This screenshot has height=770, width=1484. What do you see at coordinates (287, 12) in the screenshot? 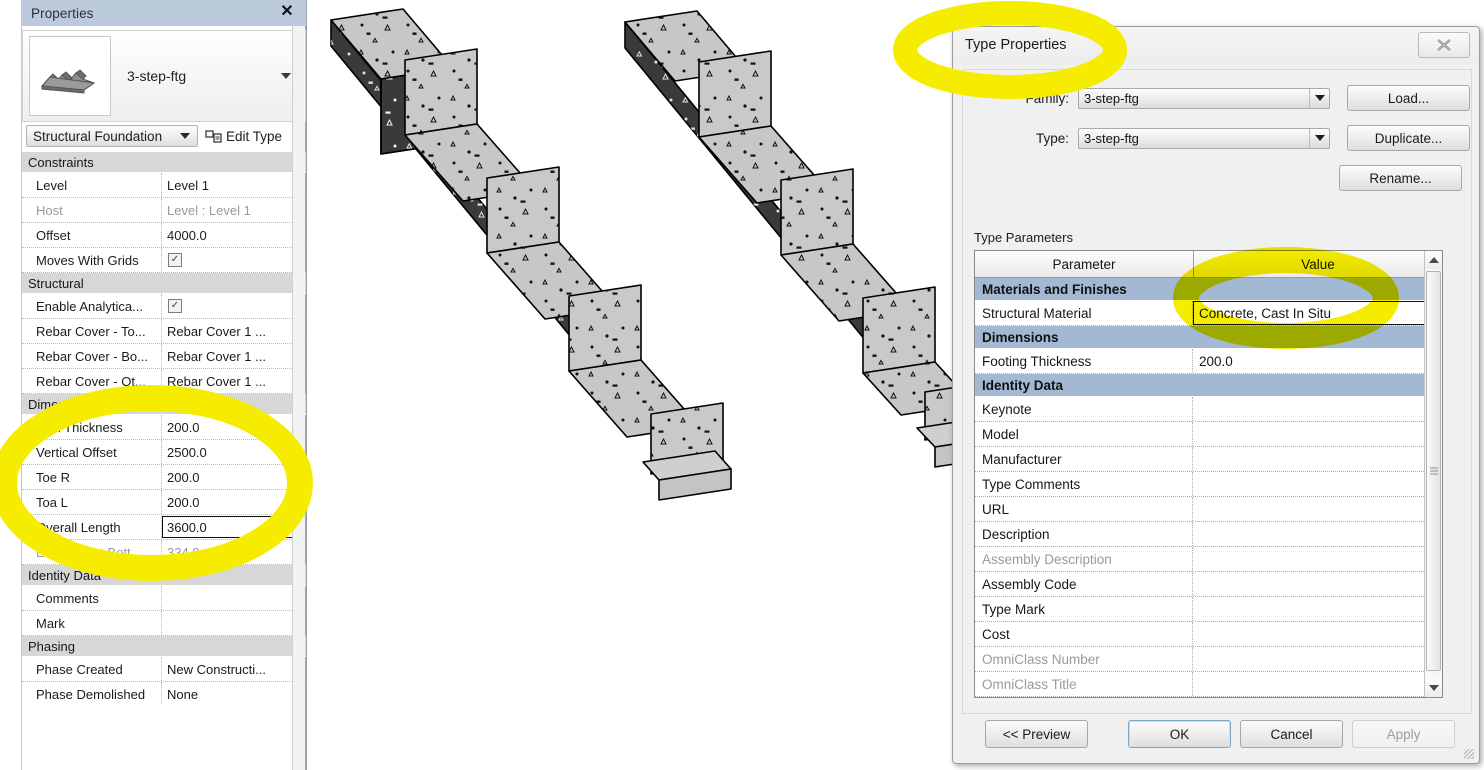
I see `close-icon: ✕` at bounding box center [287, 12].